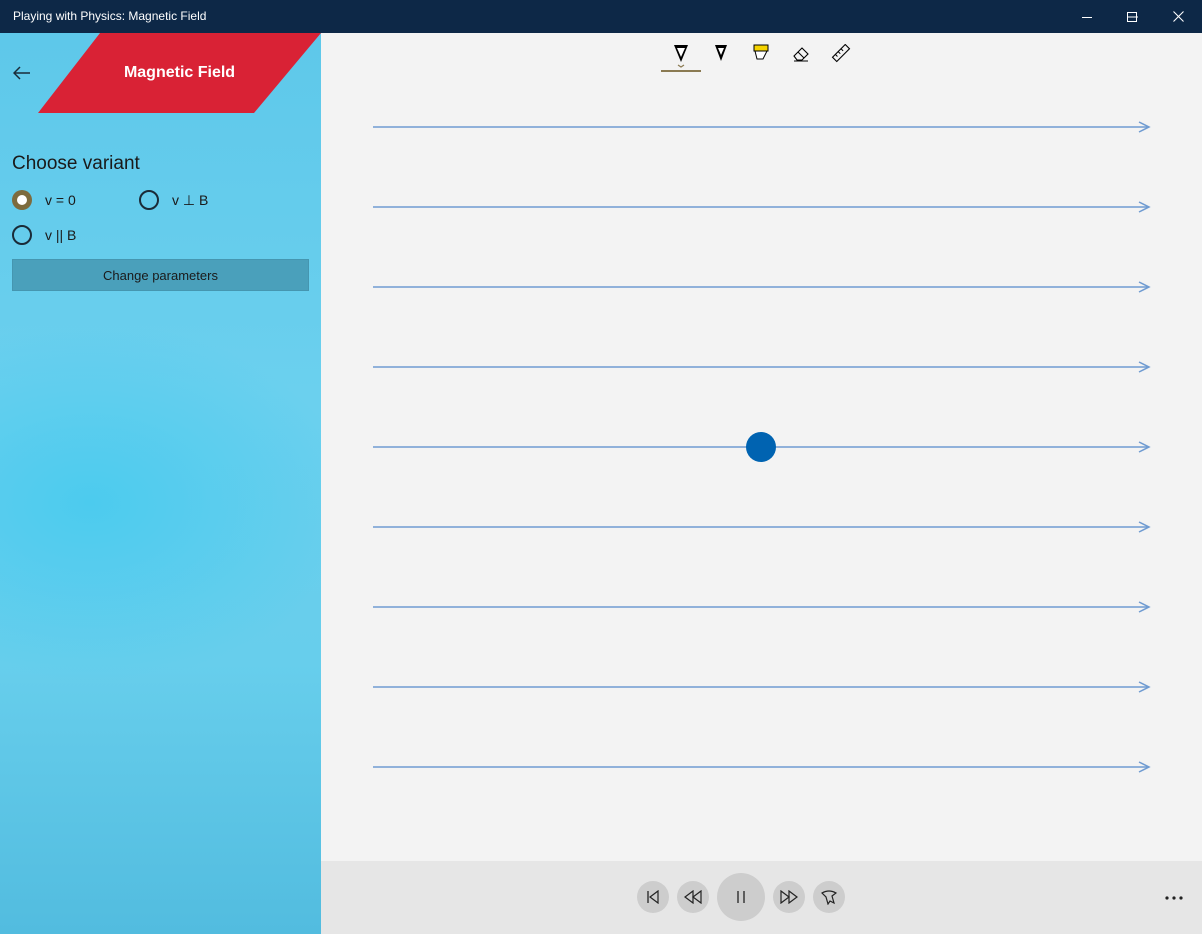  What do you see at coordinates (44, 200) in the screenshot?
I see `radio-v-zero: v = 0` at bounding box center [44, 200].